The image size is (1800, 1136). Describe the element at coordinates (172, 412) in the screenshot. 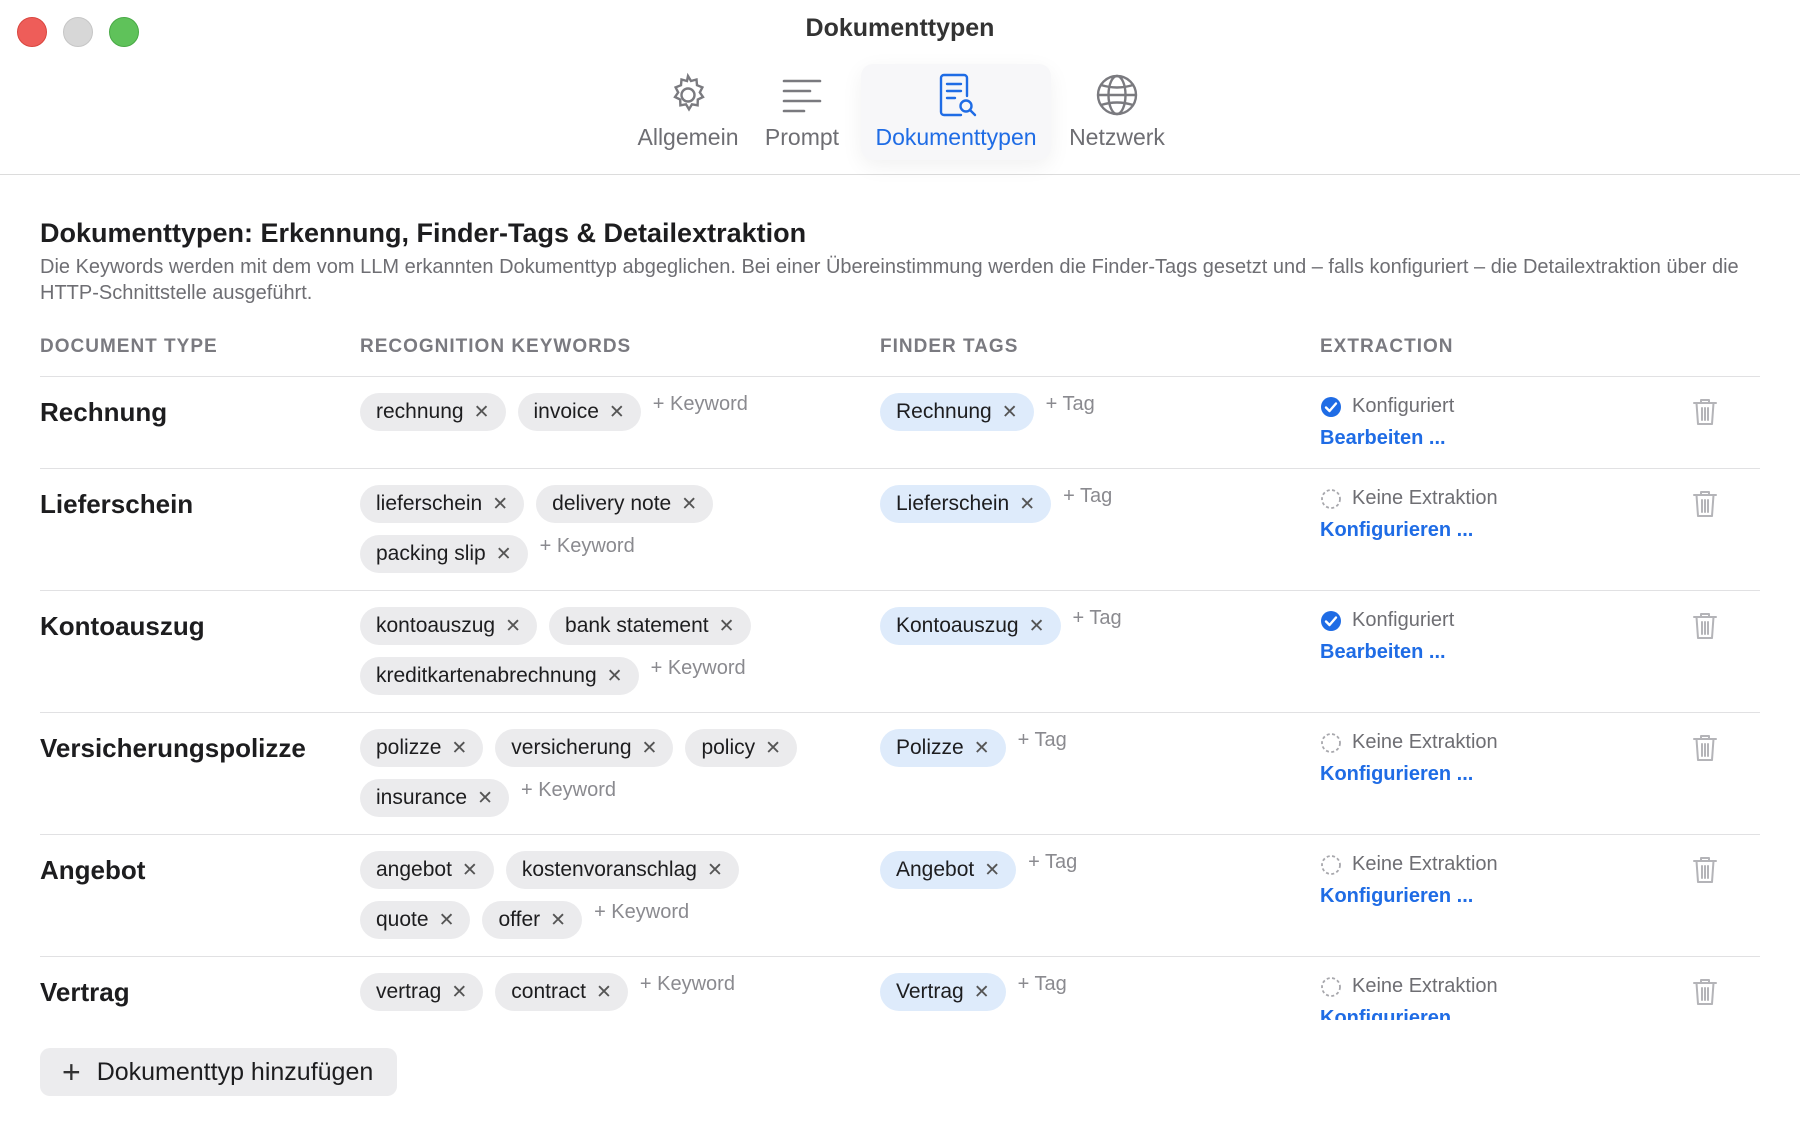

I see `document-type-name: Rechnung` at that location.